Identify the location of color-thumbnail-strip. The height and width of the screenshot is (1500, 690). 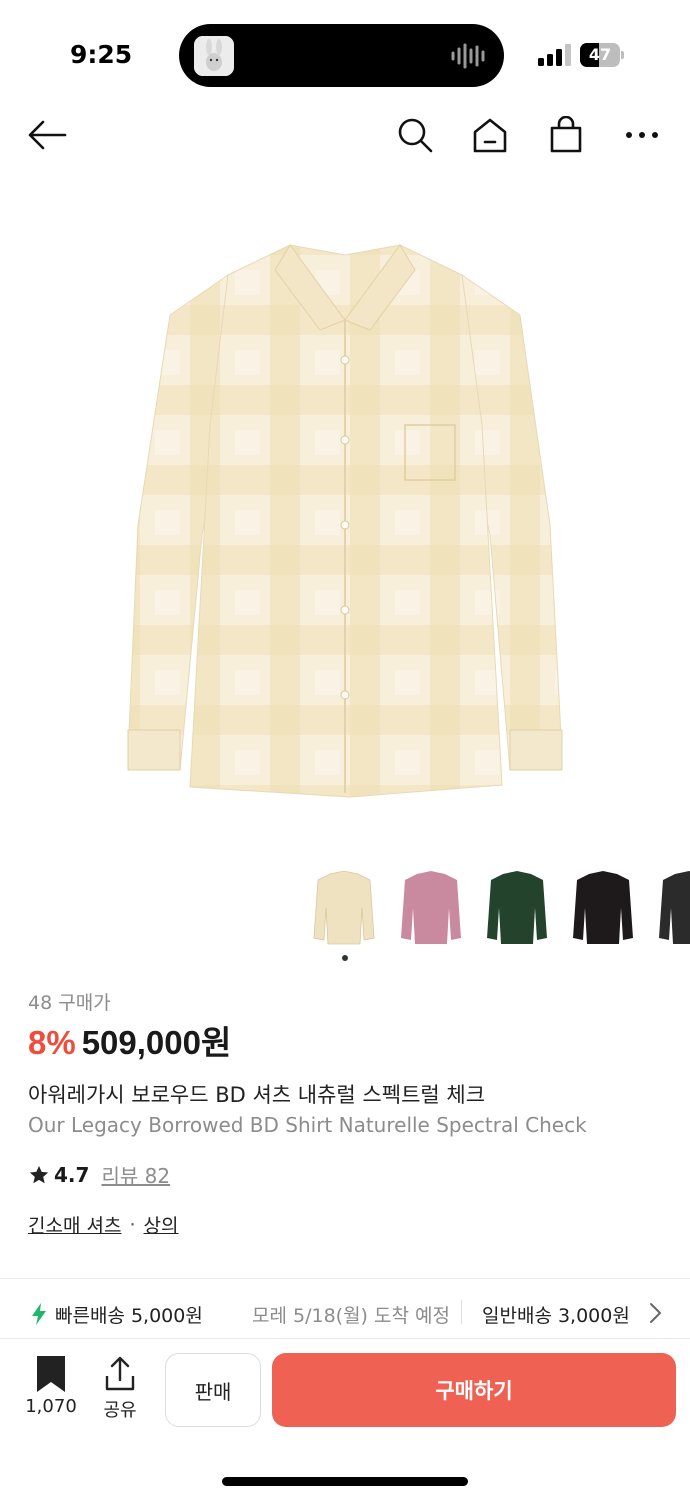
(345, 909).